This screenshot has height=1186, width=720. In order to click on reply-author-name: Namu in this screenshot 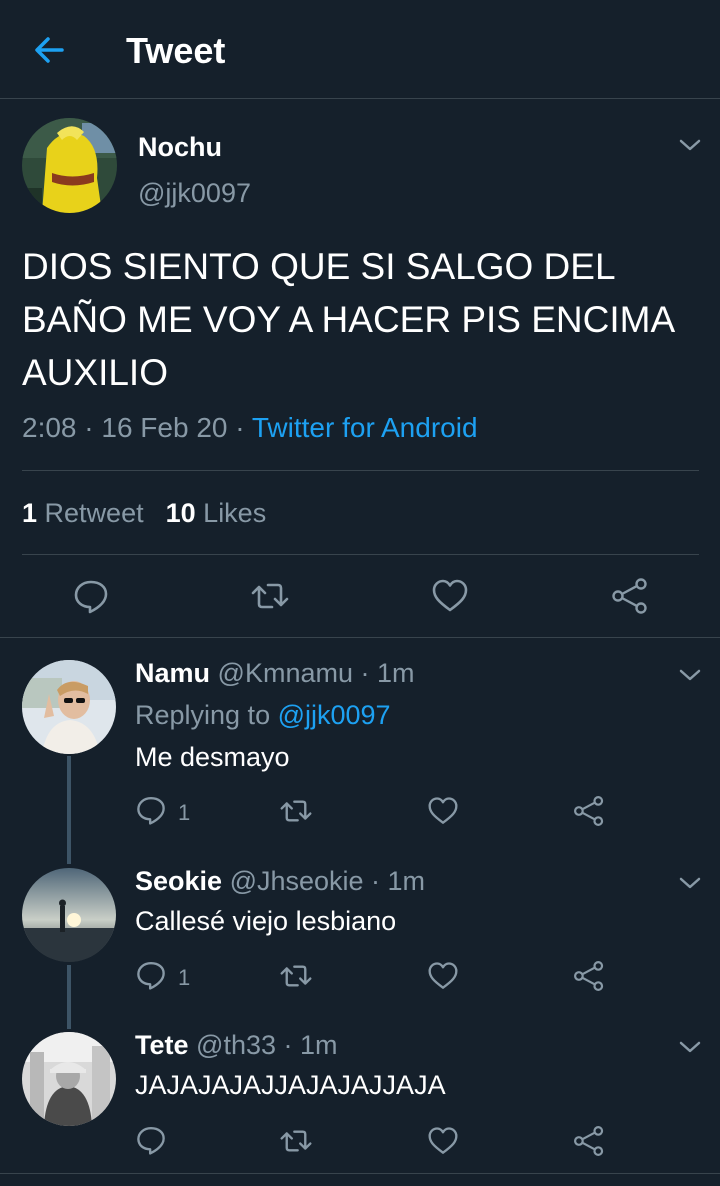, I will do `click(172, 673)`.